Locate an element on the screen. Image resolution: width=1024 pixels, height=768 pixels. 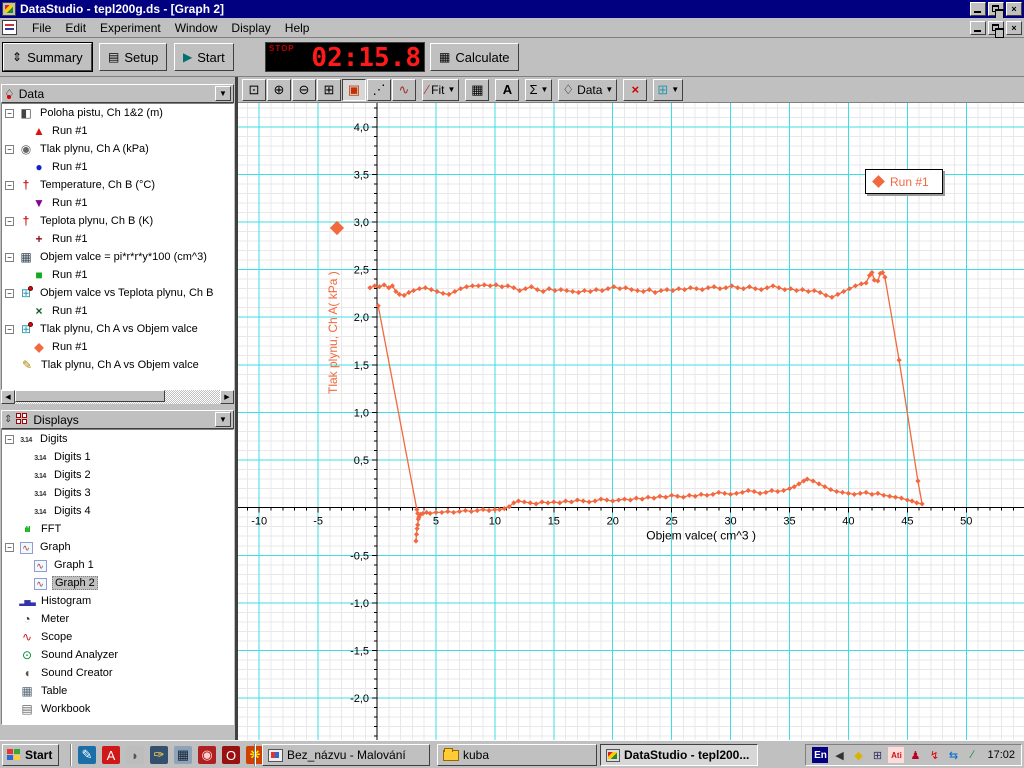
zoom-select-button: ⊞ is located at coordinates (329, 89).